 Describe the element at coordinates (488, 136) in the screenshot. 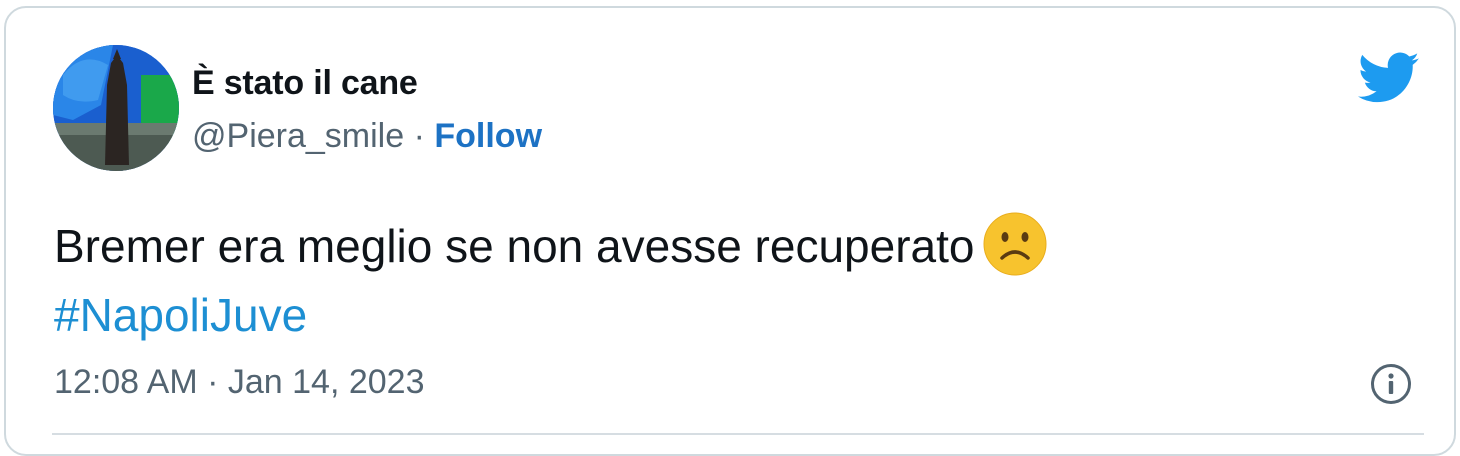

I see `follow-link: Follow` at that location.